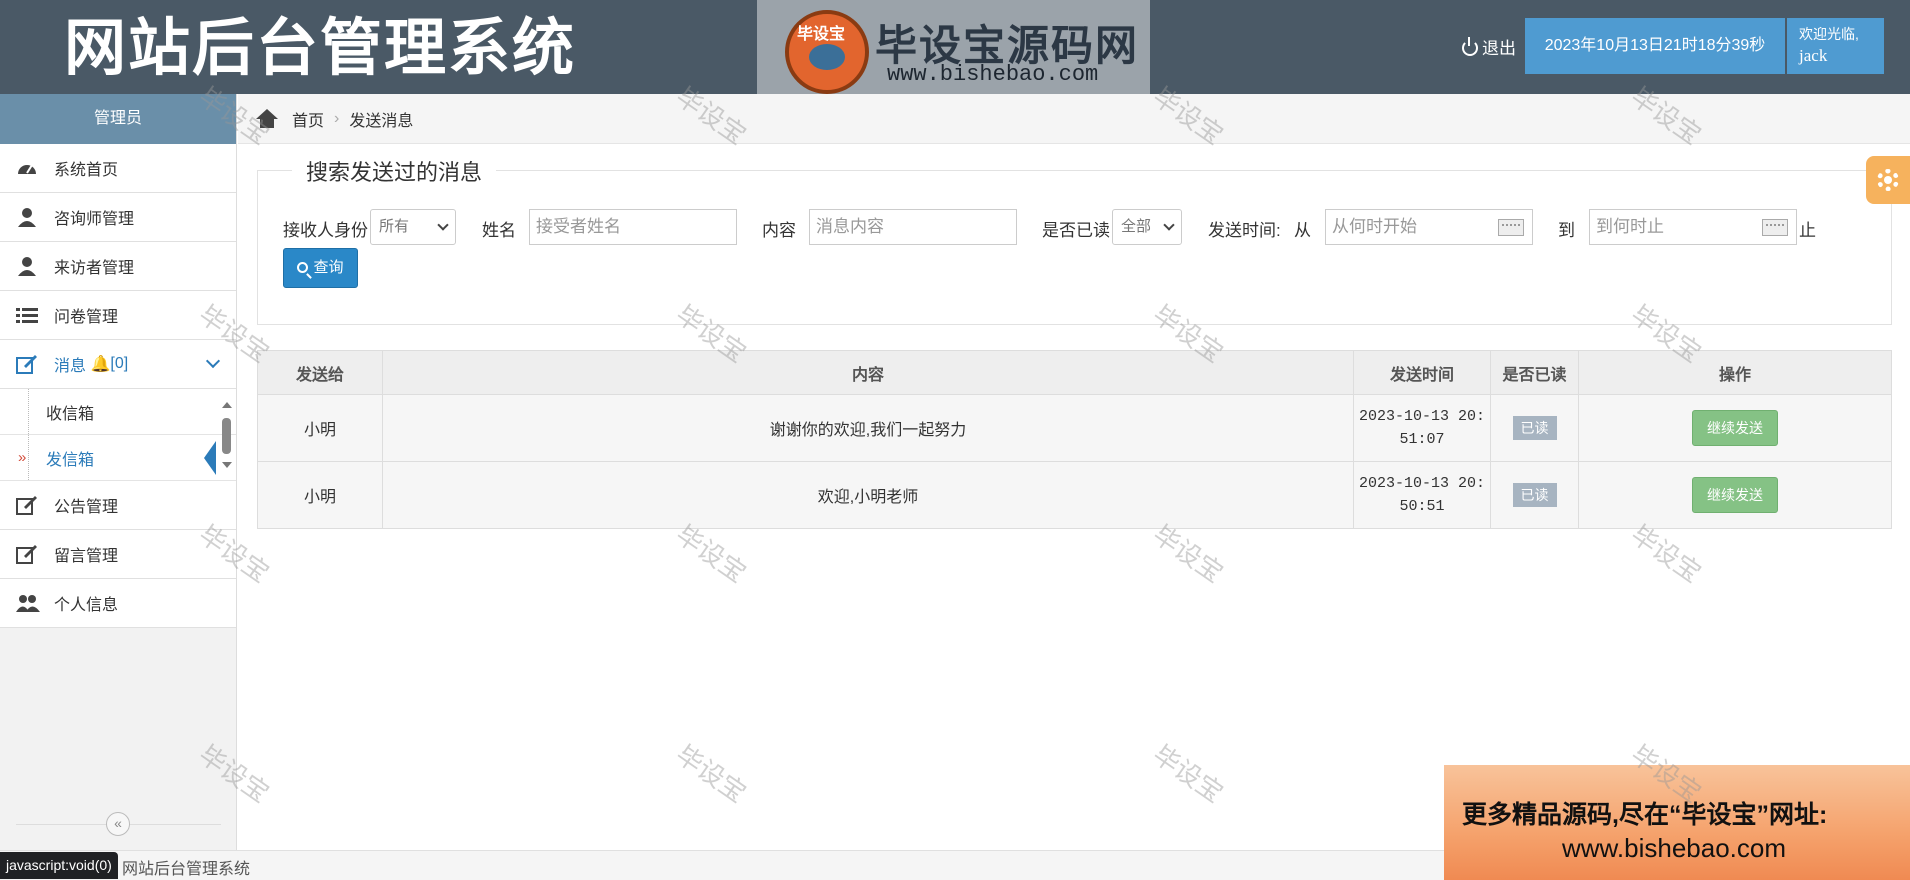 The height and width of the screenshot is (880, 1910). What do you see at coordinates (86, 507) in the screenshot?
I see `sidebar-item-label: 公告管理` at bounding box center [86, 507].